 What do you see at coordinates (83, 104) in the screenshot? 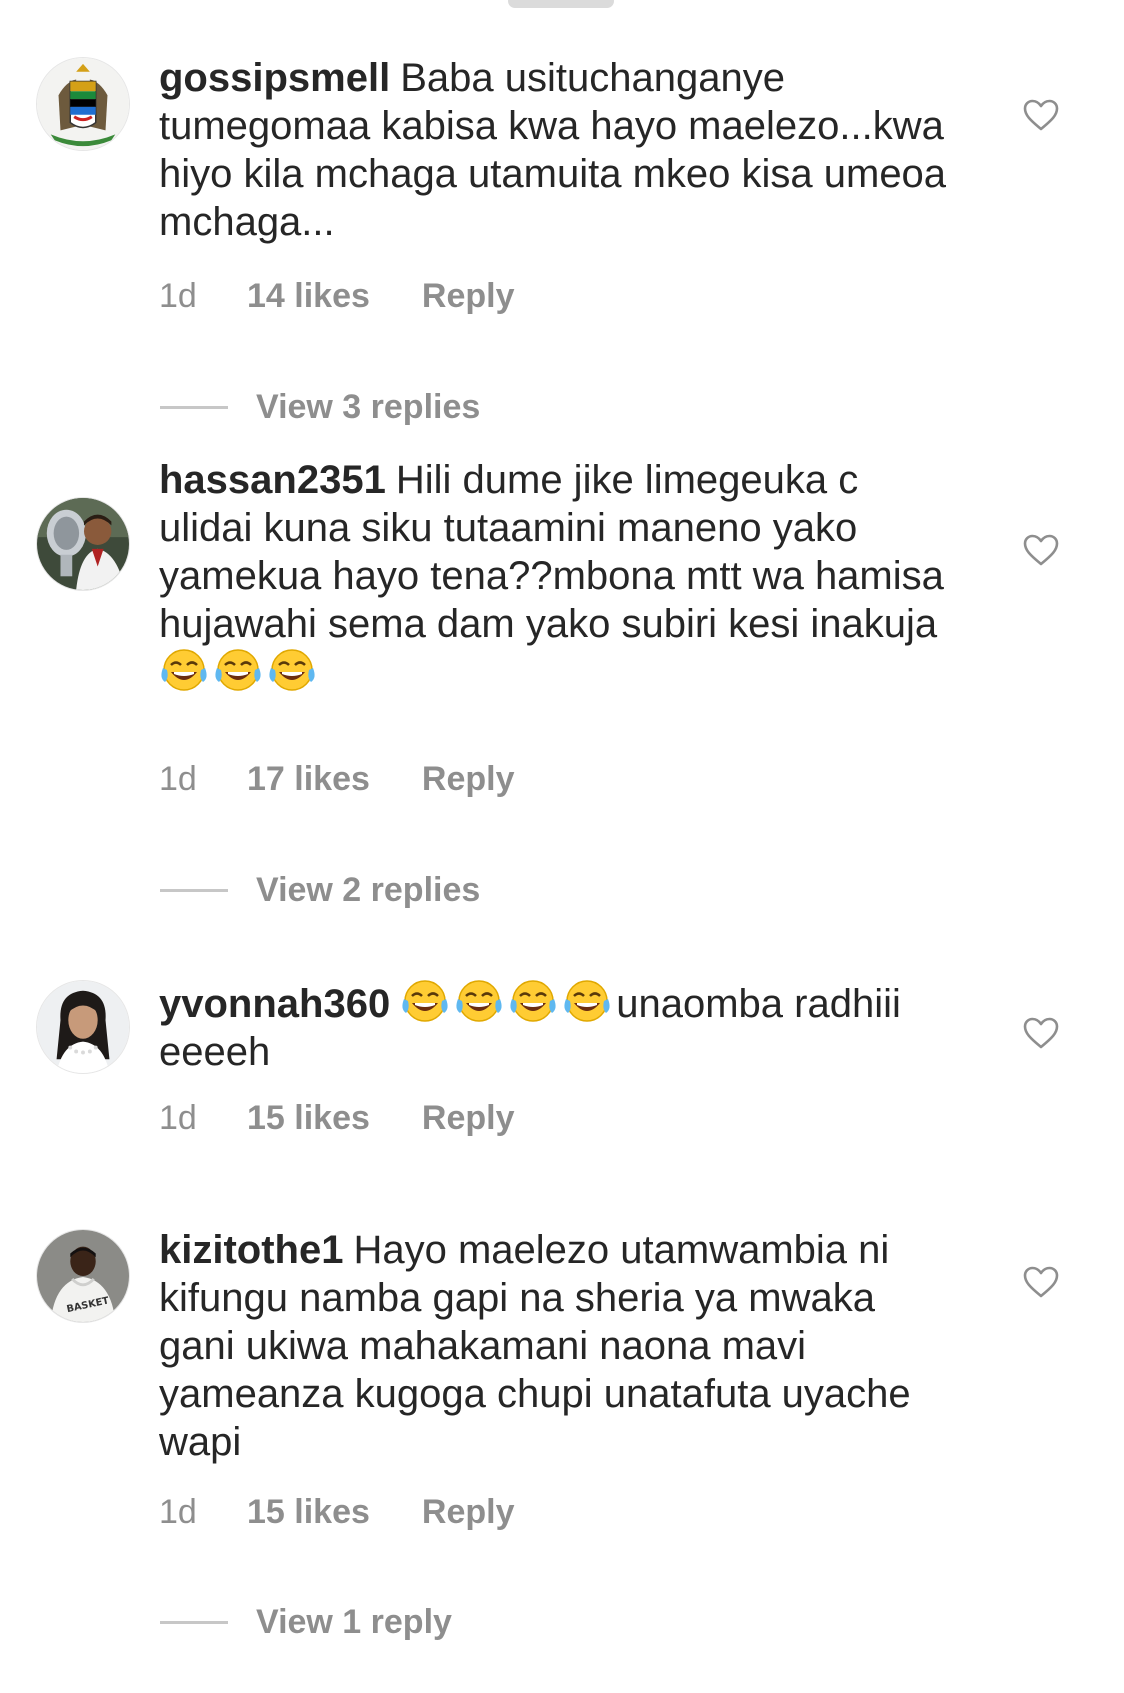
I see `coat-of-arms-avatar` at bounding box center [83, 104].